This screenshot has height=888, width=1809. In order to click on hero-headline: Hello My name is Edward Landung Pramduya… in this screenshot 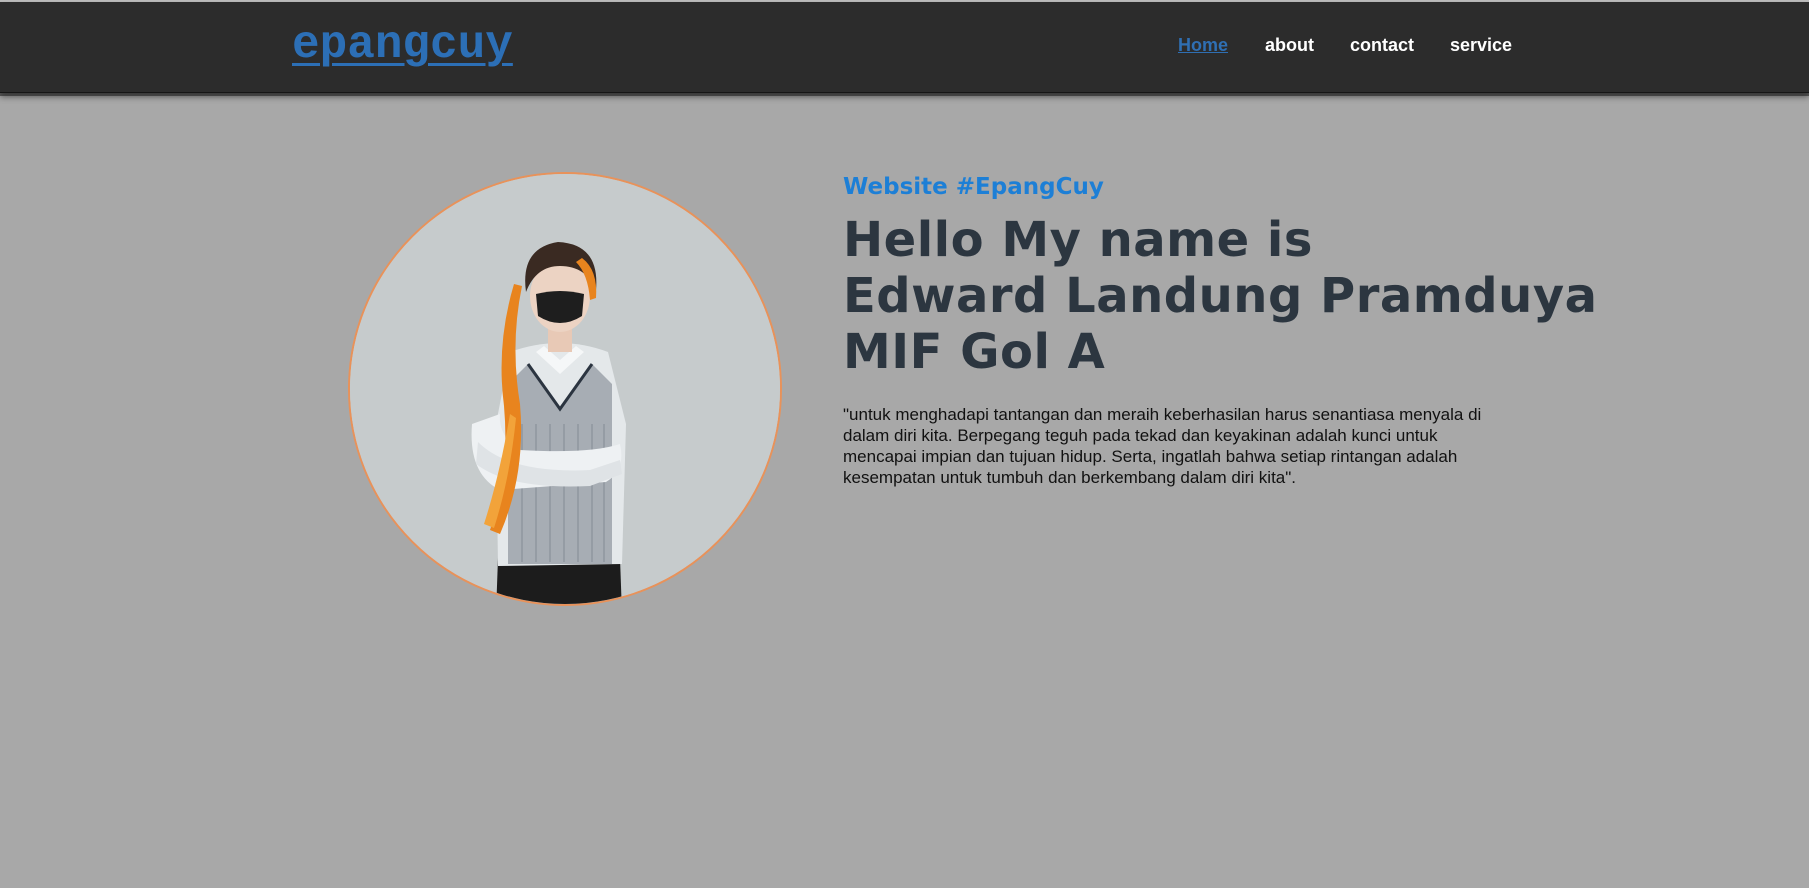, I will do `click(1220, 296)`.